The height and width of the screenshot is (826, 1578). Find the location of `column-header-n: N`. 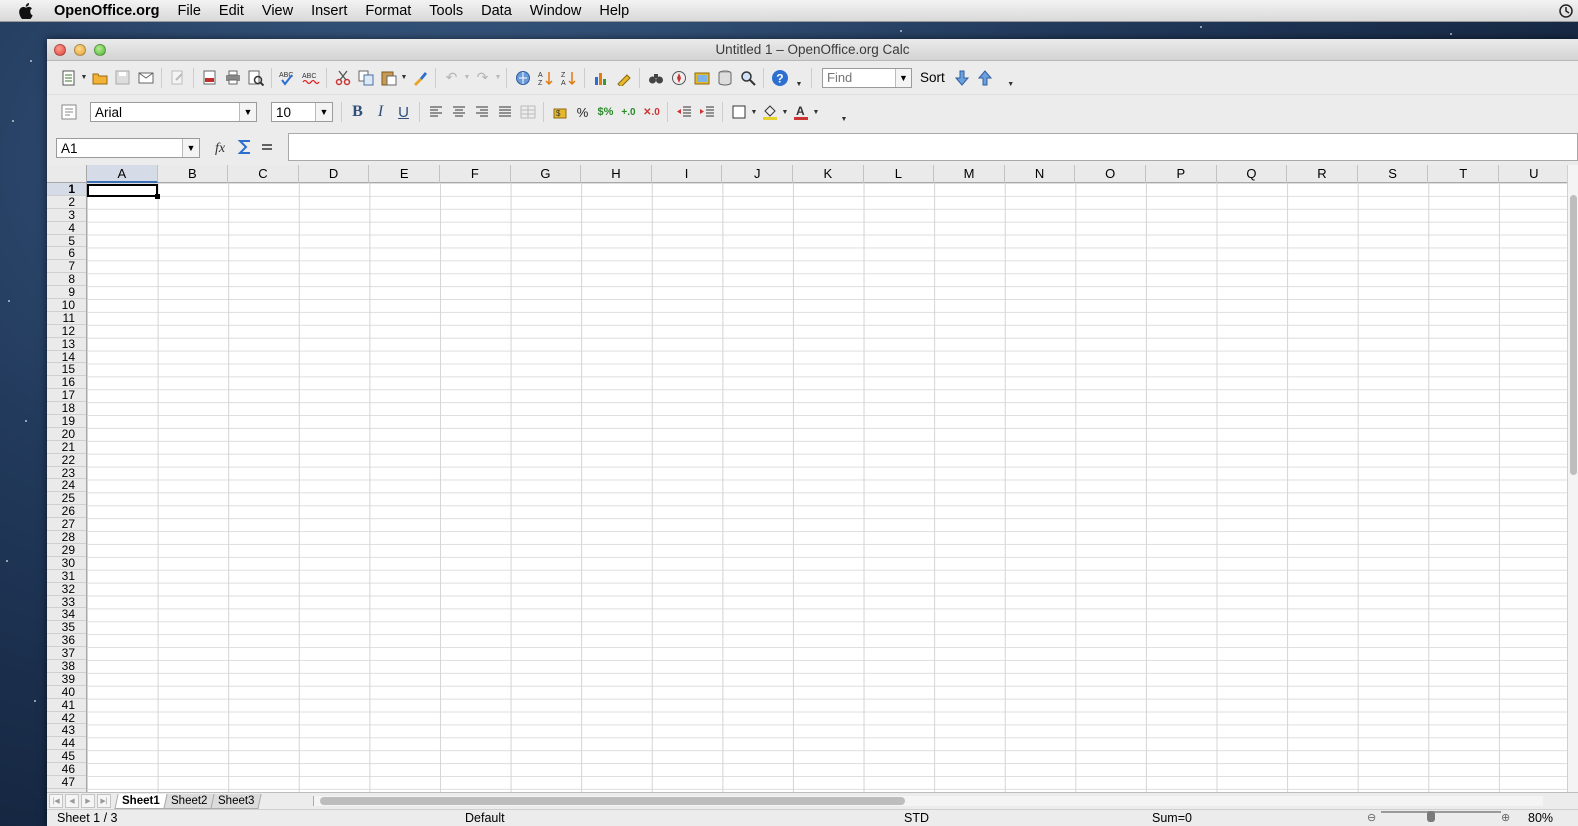

column-header-n: N is located at coordinates (1040, 174).